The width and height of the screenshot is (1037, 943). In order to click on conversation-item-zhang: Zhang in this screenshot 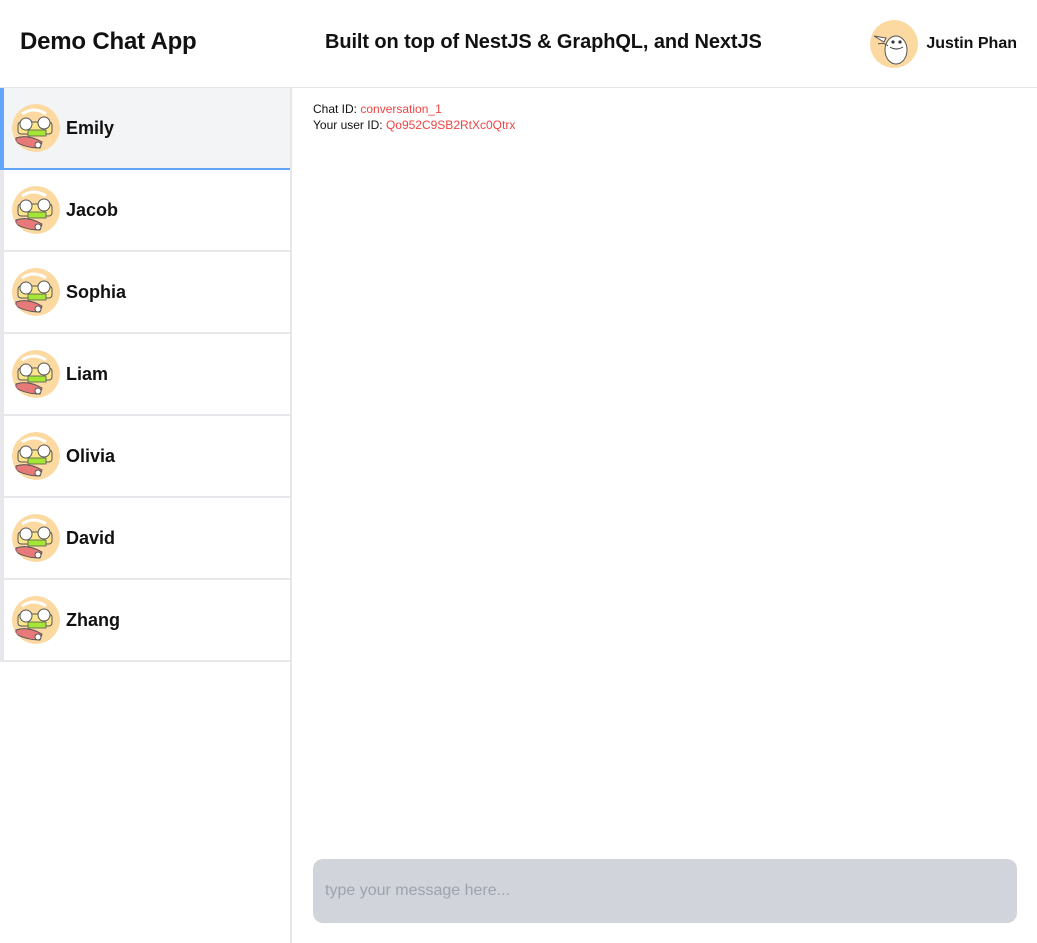, I will do `click(145, 621)`.